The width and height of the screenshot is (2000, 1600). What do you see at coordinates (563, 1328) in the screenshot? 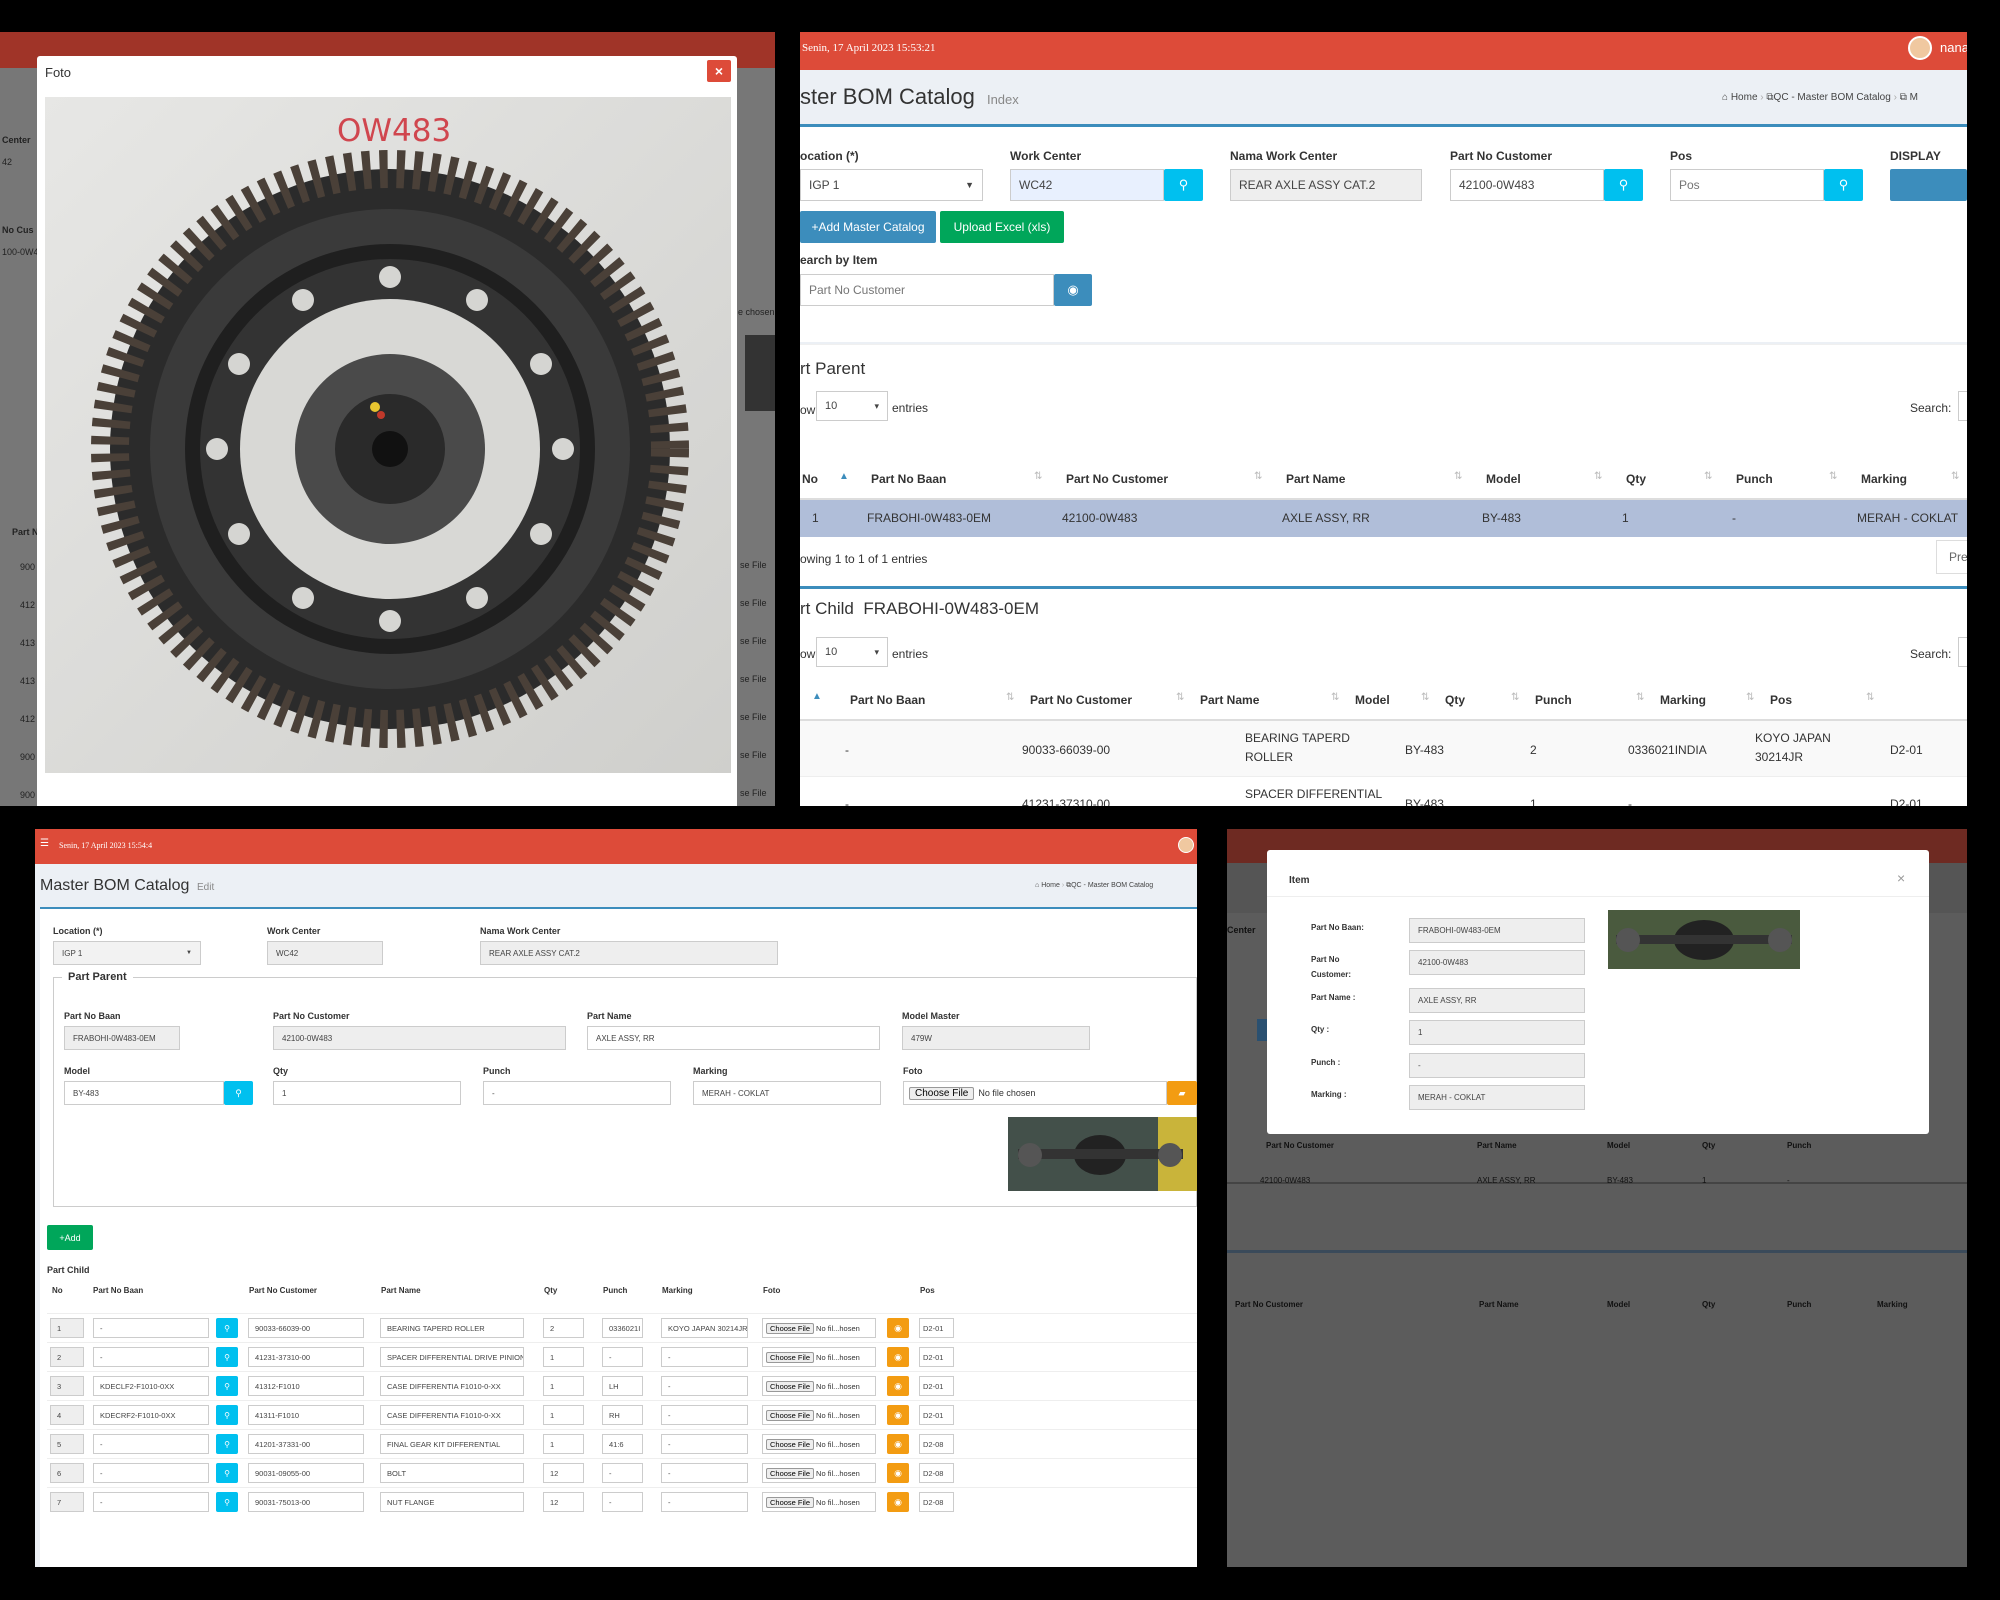
I see `qty-input: 2` at bounding box center [563, 1328].